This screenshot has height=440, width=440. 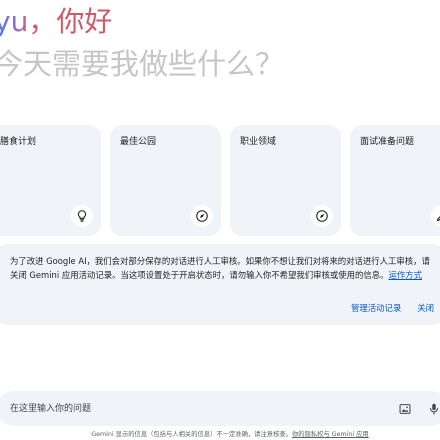 I want to click on greeting-prompt: 今天需要我做些什么？, so click(x=142, y=64).